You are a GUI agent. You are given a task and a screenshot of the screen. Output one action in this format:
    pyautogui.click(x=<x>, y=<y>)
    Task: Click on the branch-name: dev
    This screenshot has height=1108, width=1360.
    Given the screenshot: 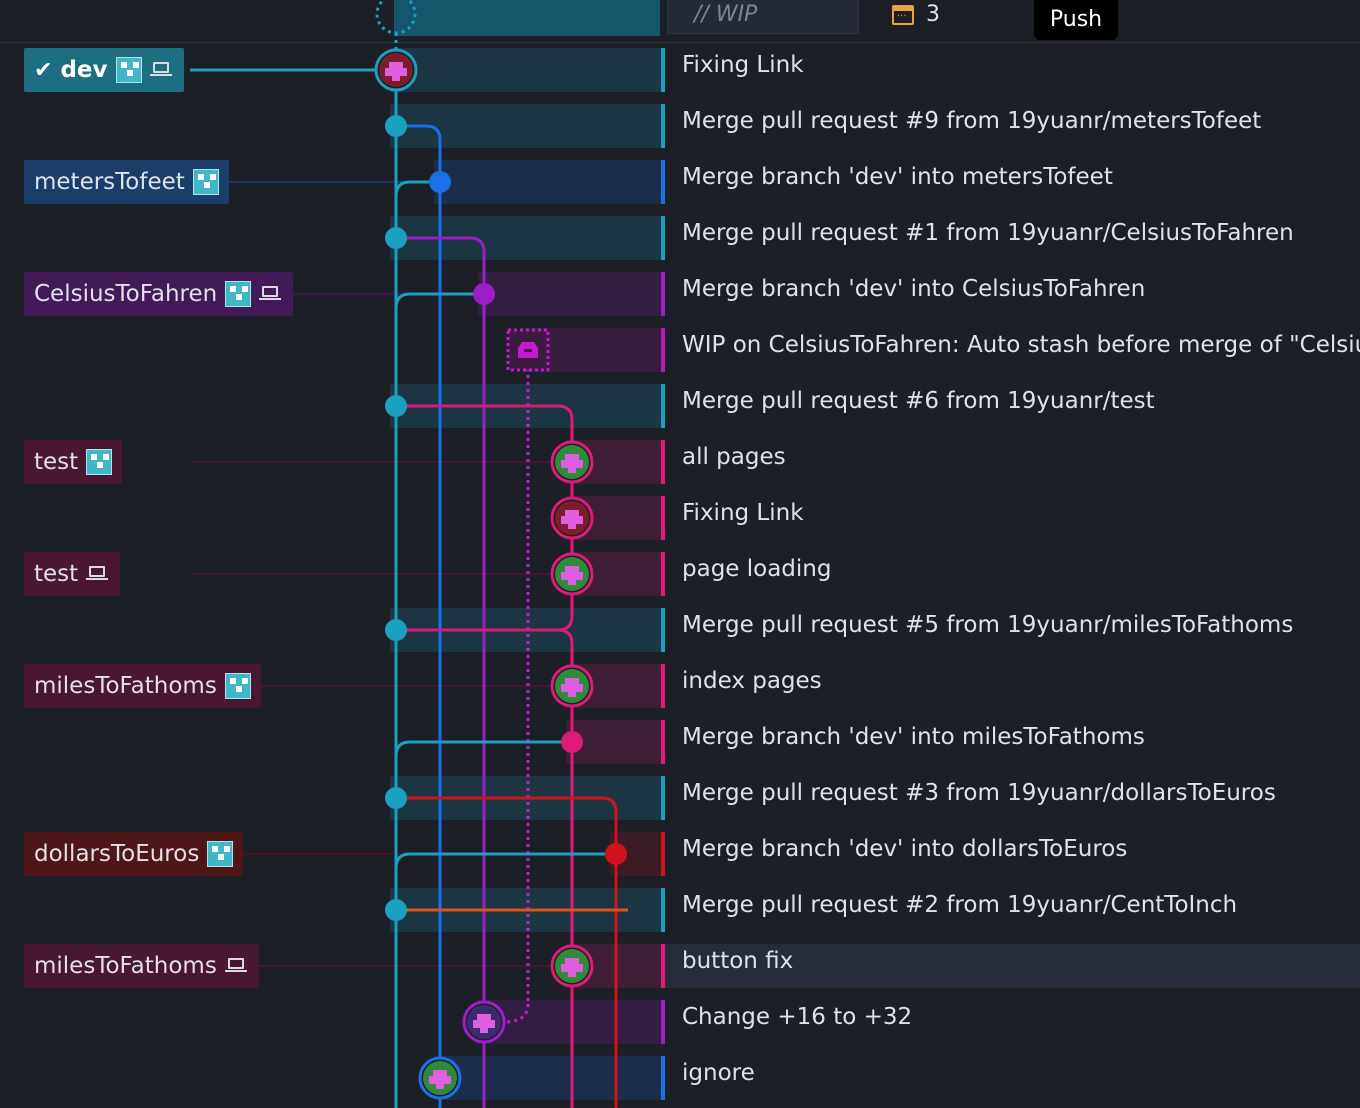 What is the action you would take?
    pyautogui.click(x=84, y=70)
    